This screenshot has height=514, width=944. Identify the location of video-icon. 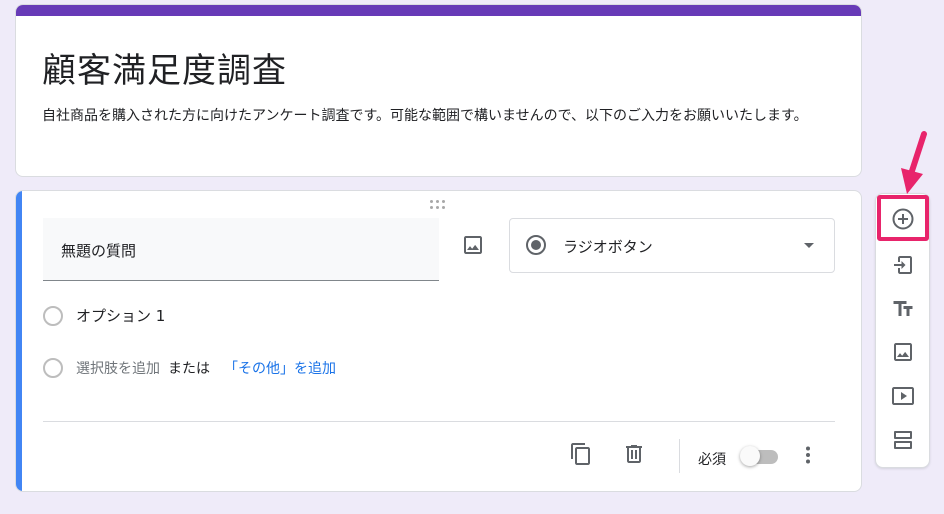
(903, 396).